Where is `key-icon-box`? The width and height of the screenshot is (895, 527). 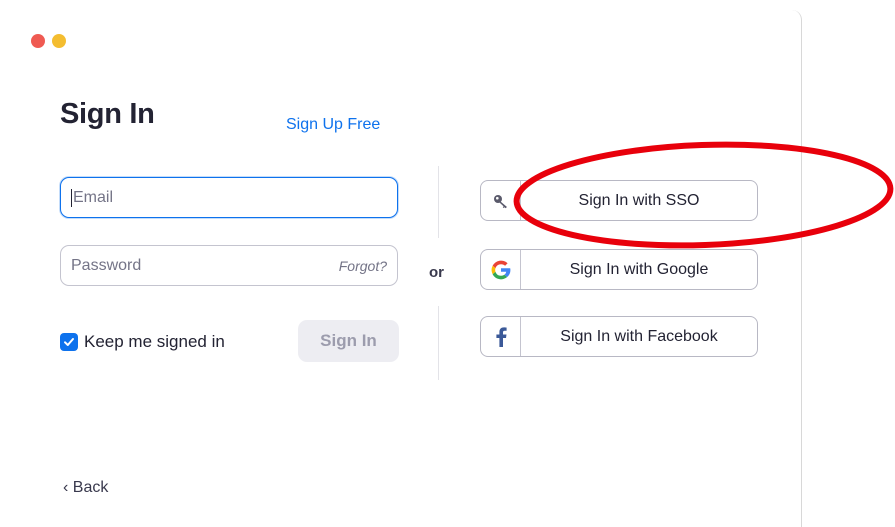 key-icon-box is located at coordinates (501, 200).